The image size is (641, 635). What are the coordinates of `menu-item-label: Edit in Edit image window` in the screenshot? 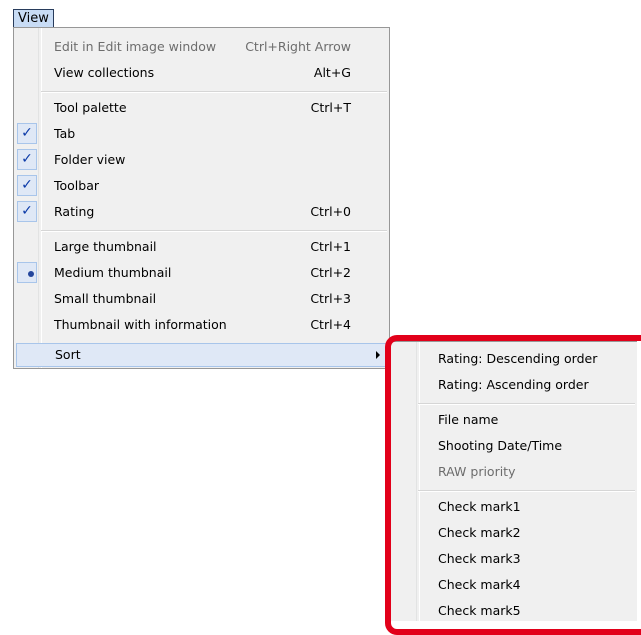 It's located at (135, 46).